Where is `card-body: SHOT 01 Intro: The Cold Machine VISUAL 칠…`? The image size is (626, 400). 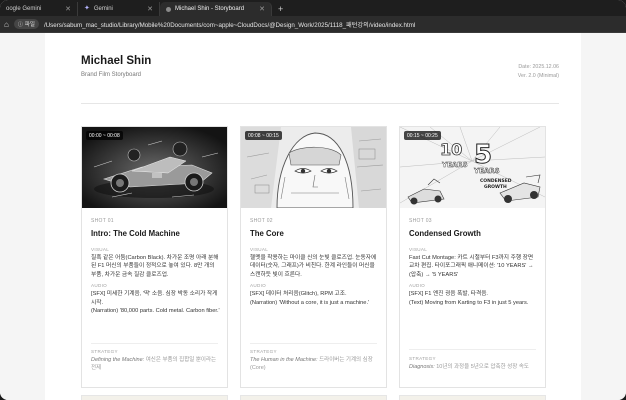
card-body: SHOT 01 Intro: The Cold Machine VISUAL 칠… is located at coordinates (155, 266).